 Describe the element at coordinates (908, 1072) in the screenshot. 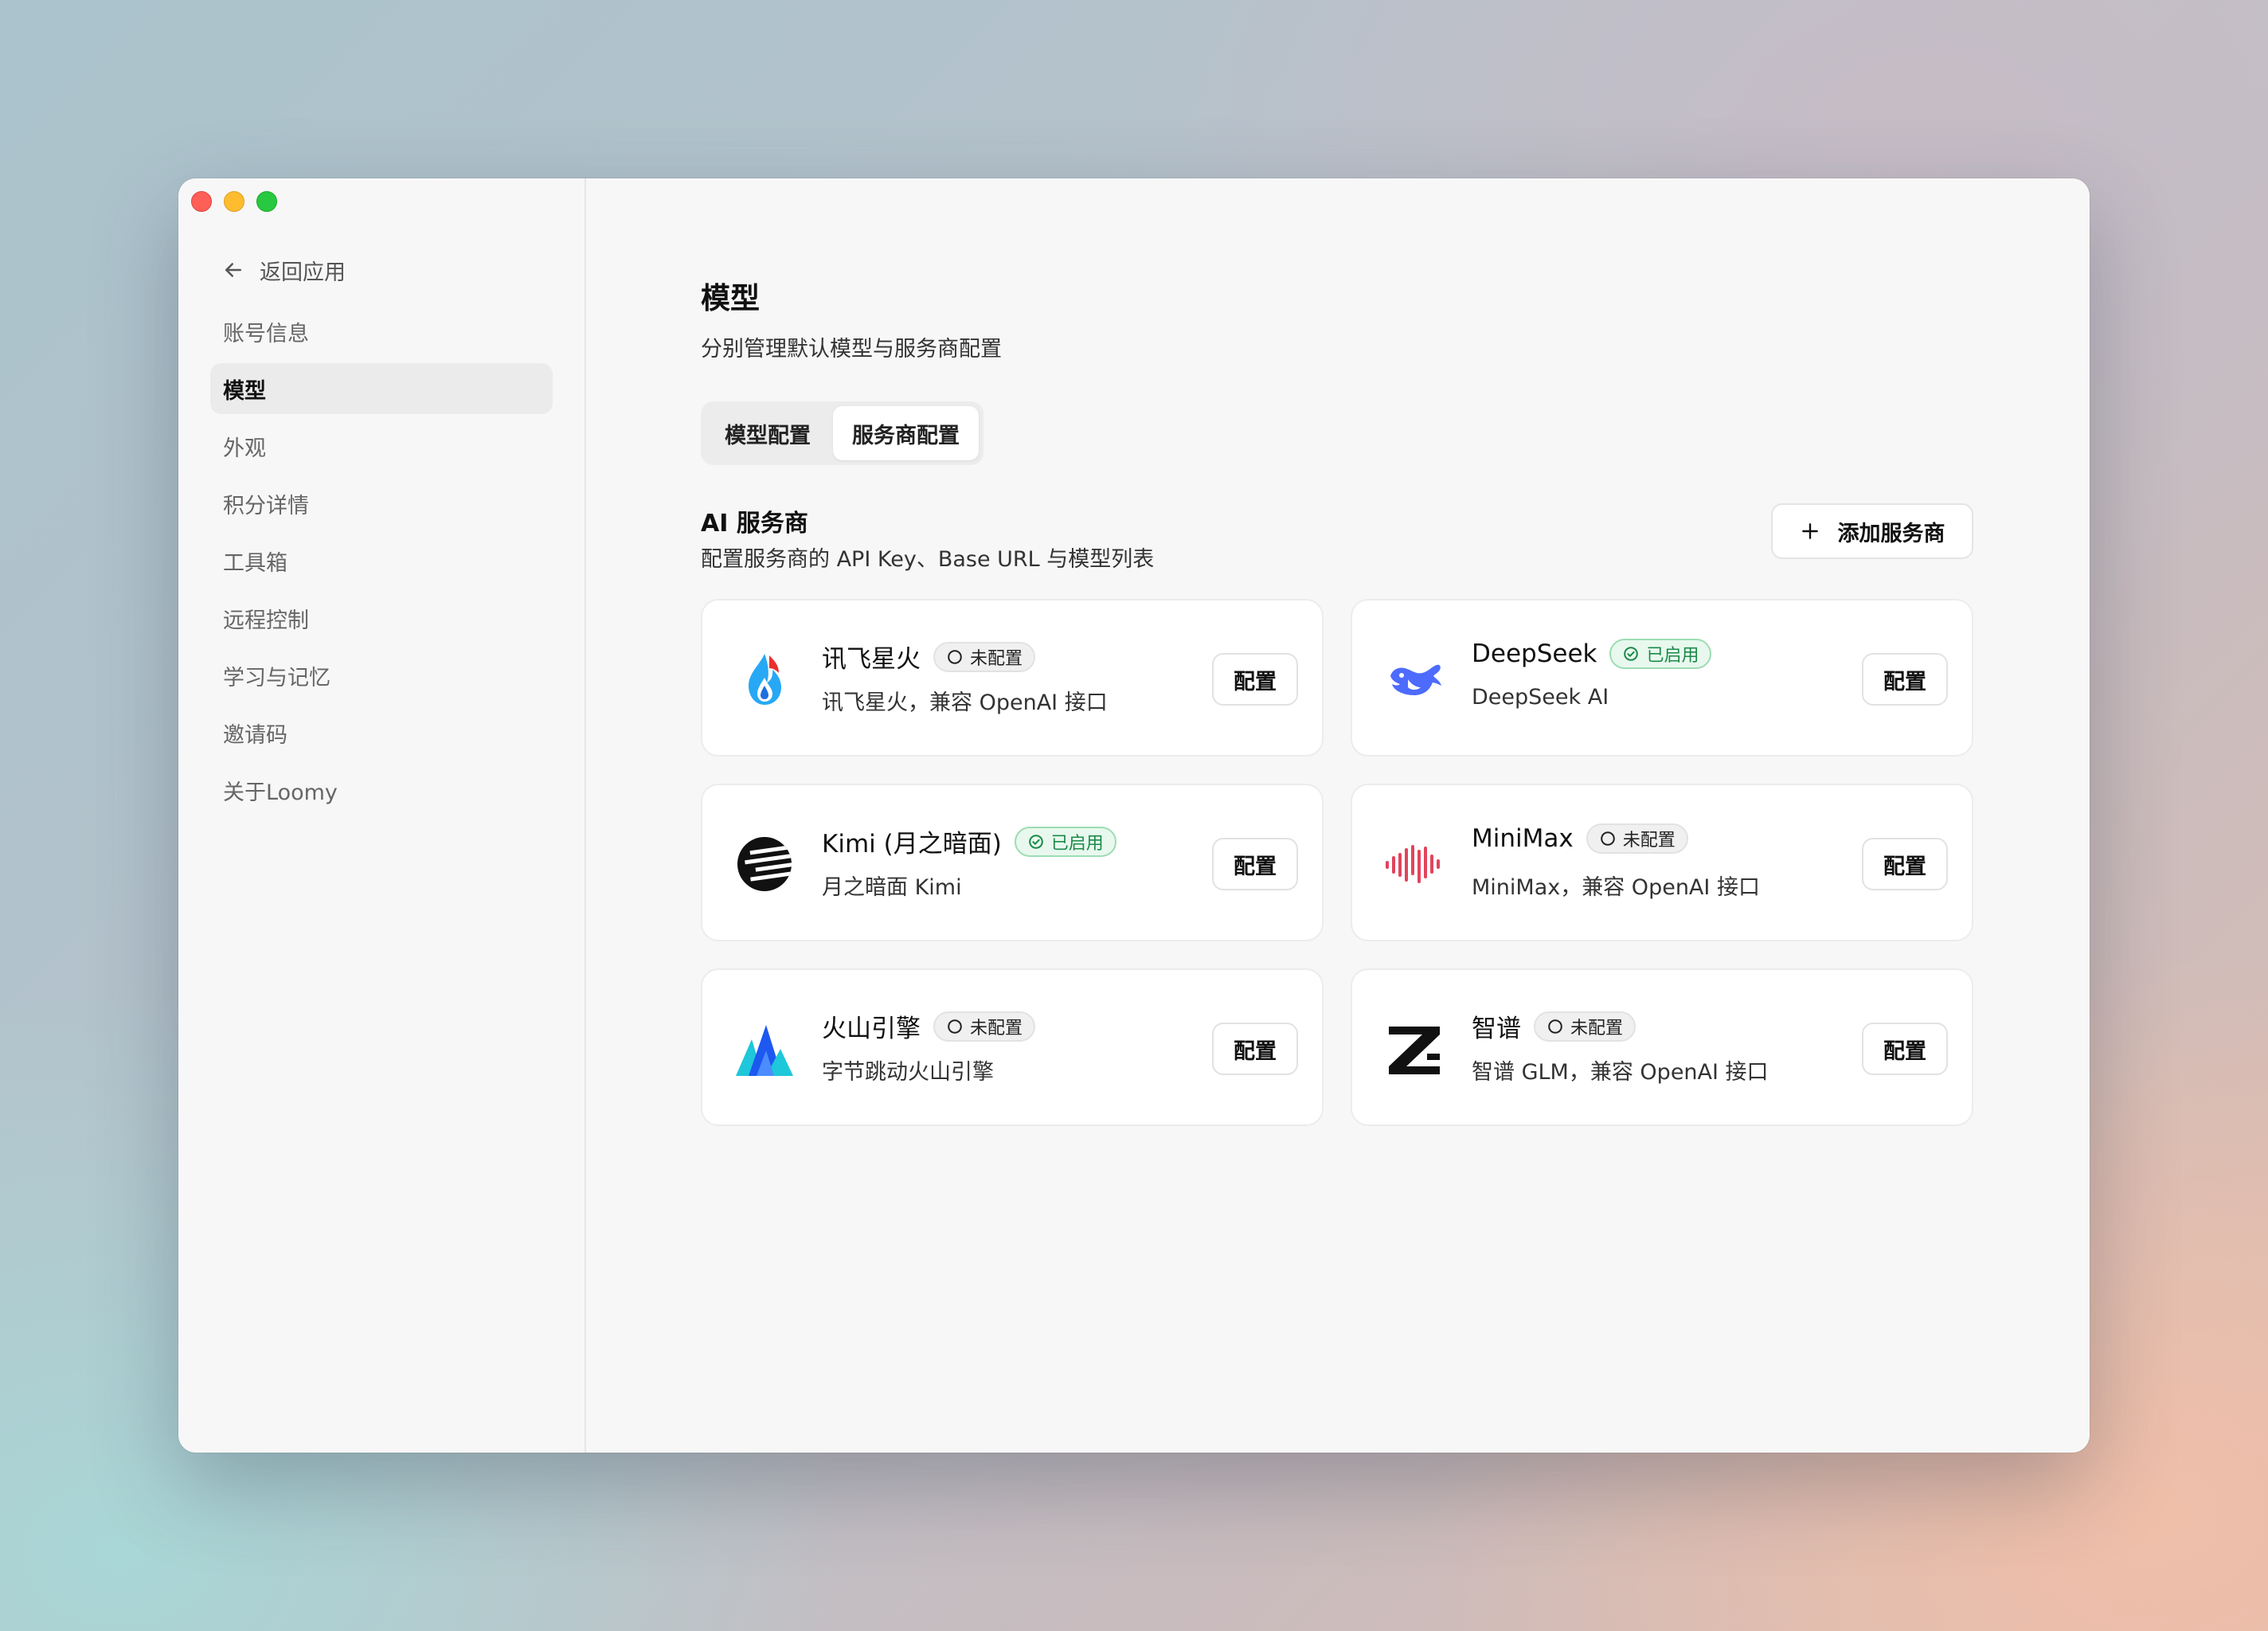

I see `provider-description: 字节跳动火山引擎` at that location.